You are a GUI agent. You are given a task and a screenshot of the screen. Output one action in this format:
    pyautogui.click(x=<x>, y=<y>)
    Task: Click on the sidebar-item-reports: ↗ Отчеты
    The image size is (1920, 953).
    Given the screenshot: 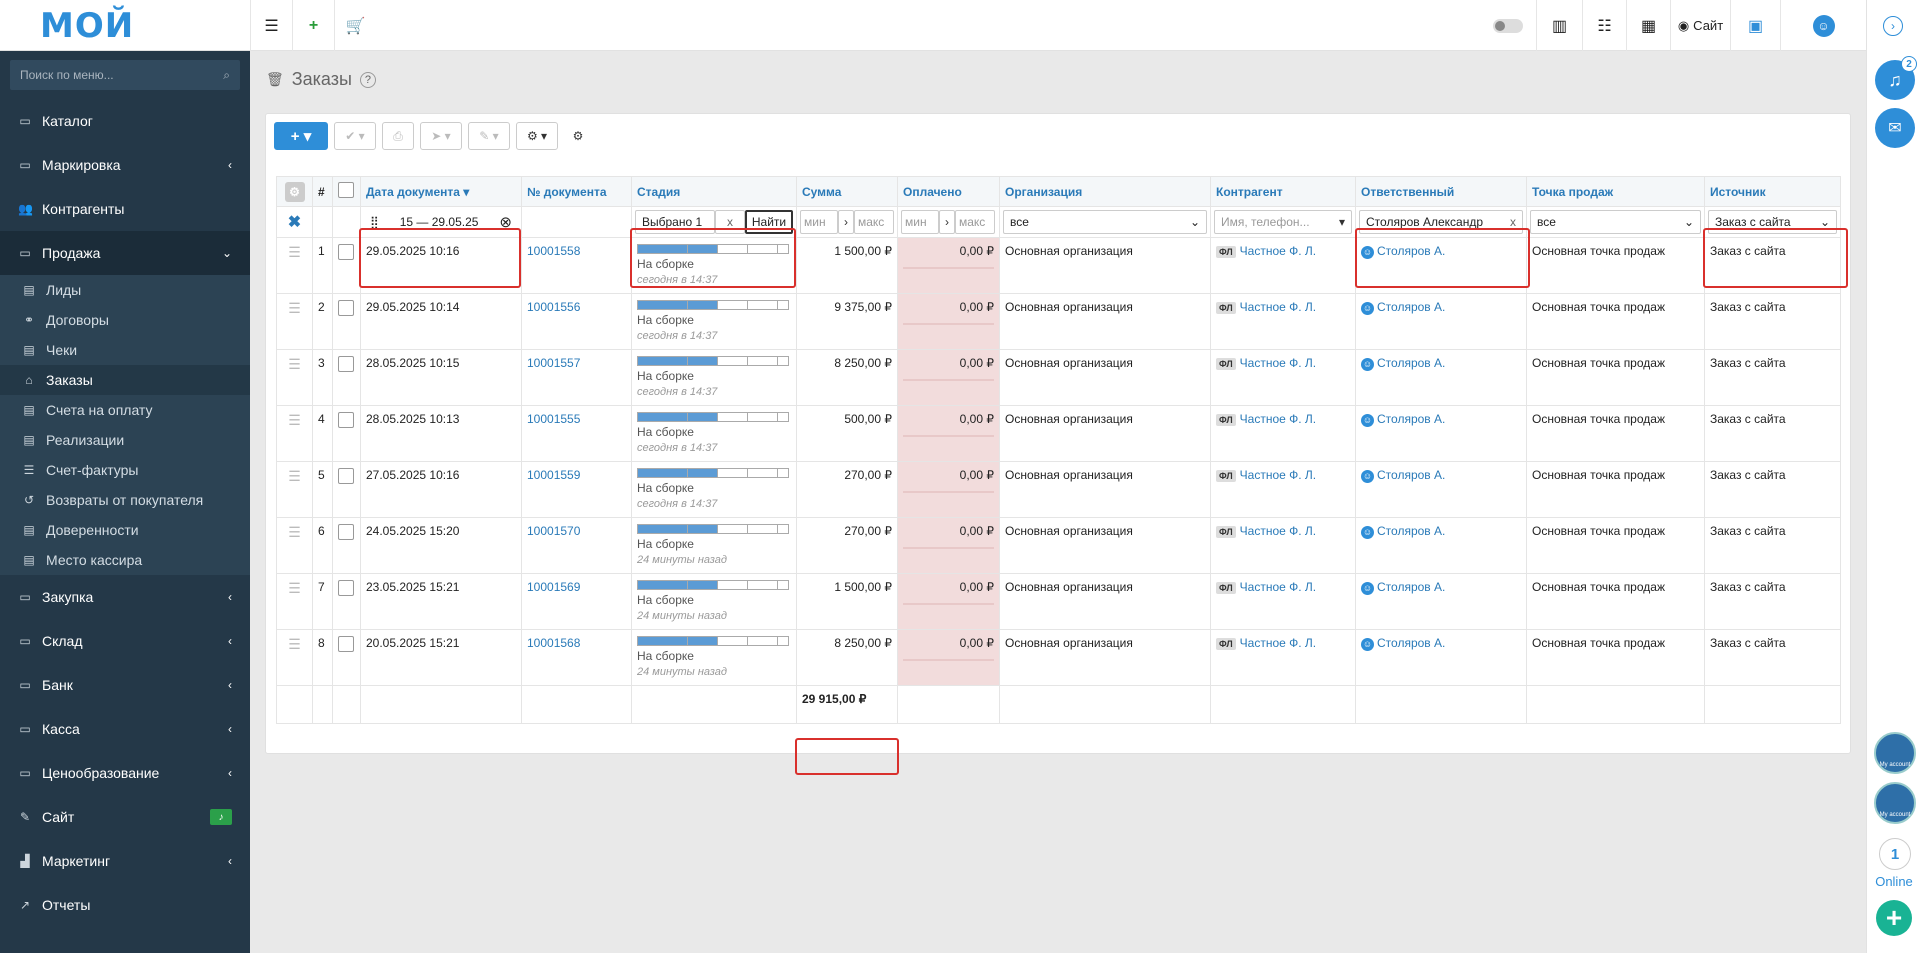 What is the action you would take?
    pyautogui.click(x=125, y=905)
    